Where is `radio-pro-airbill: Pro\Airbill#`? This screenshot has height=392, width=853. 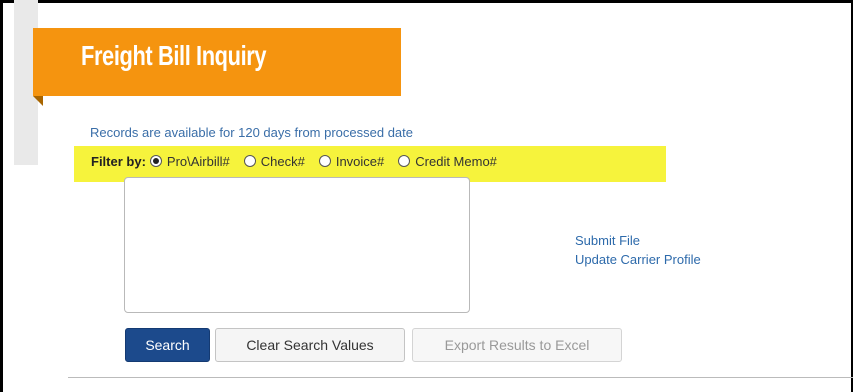
radio-pro-airbill: Pro\Airbill# is located at coordinates (189, 161).